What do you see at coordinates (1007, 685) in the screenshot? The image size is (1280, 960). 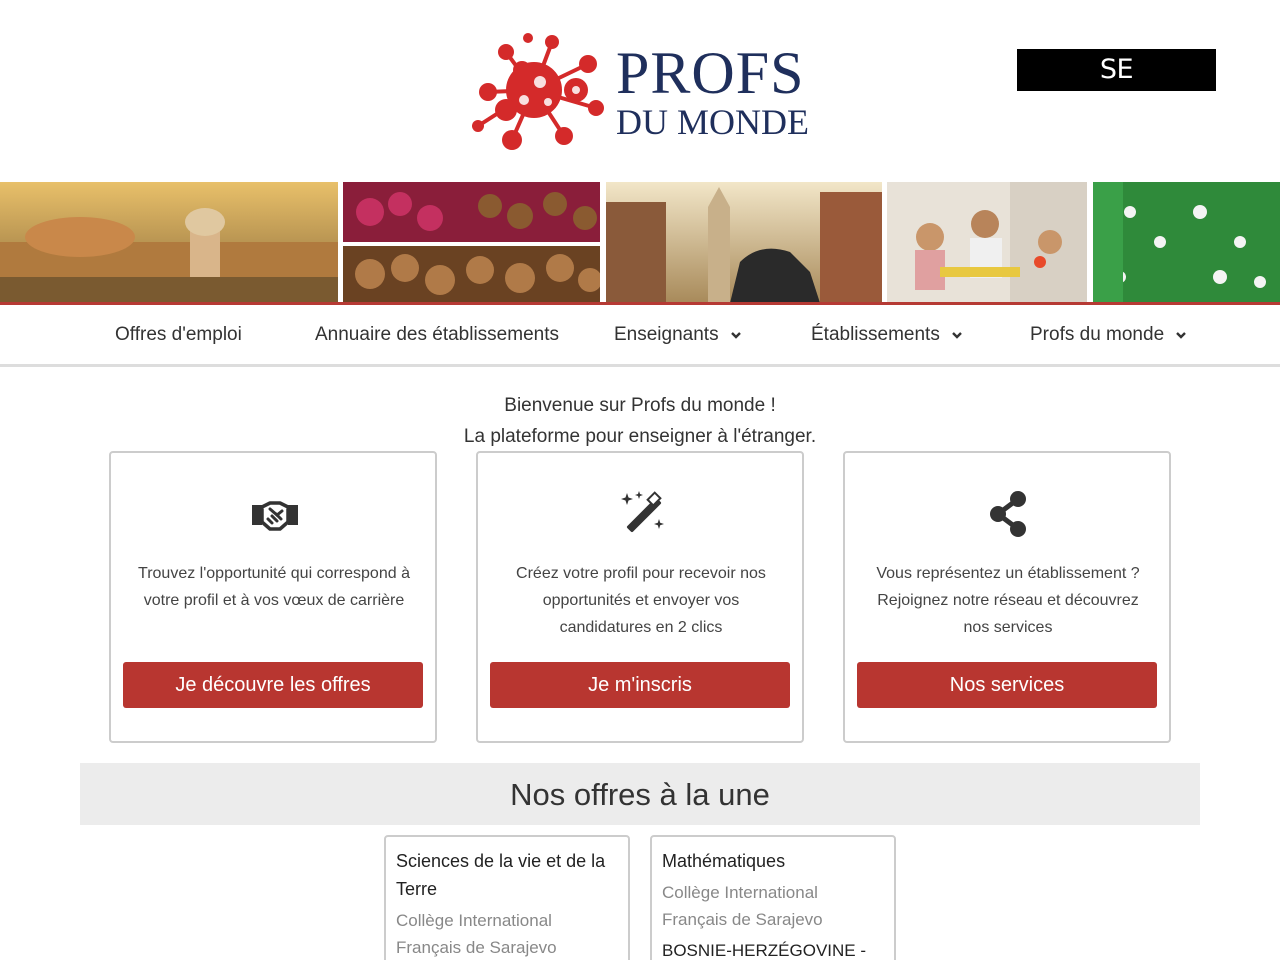 I see `services-button: Nos services` at bounding box center [1007, 685].